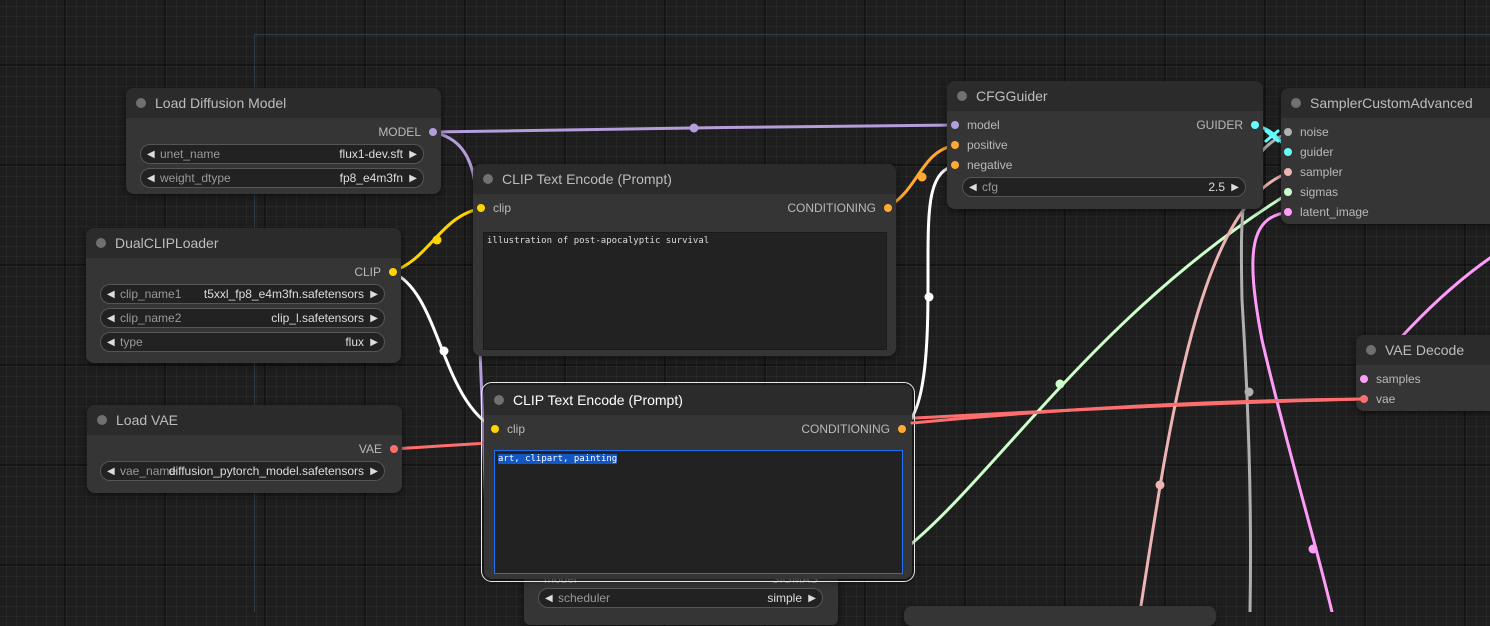  What do you see at coordinates (167, 243) in the screenshot?
I see `node-title-text: DualCLIPLoader` at bounding box center [167, 243].